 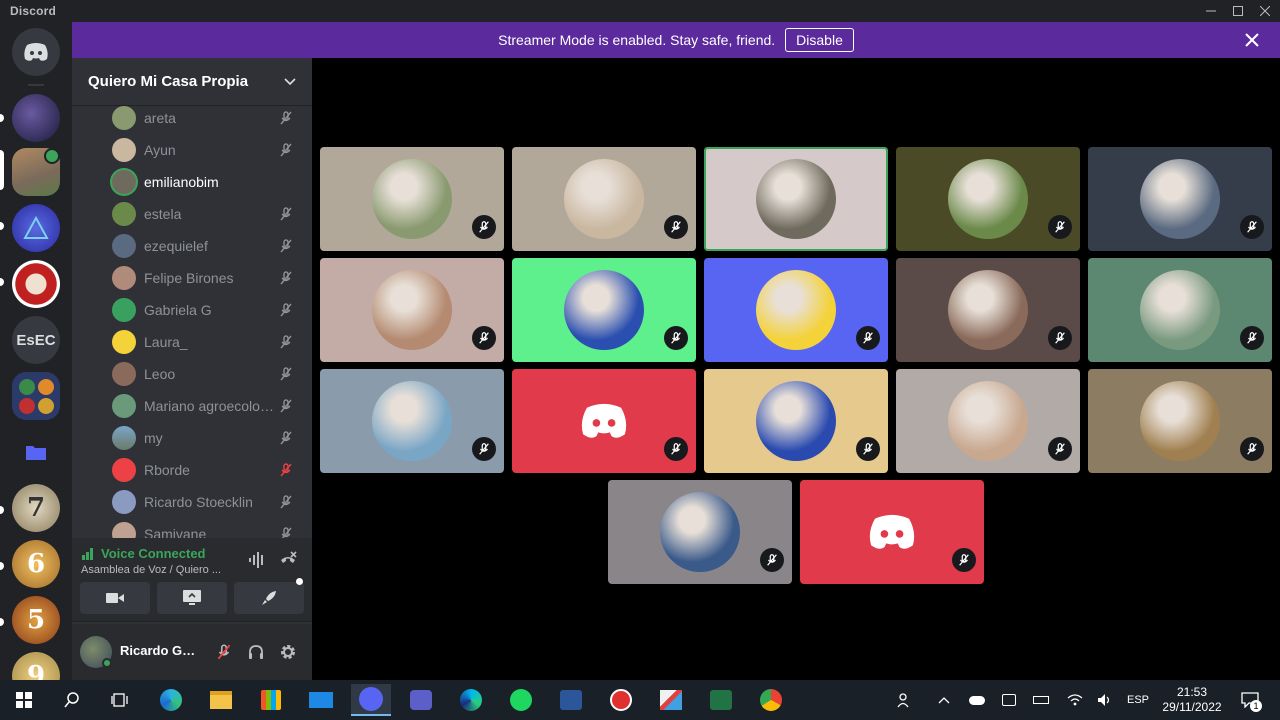 I want to click on chevron-down-icon, so click(x=290, y=81).